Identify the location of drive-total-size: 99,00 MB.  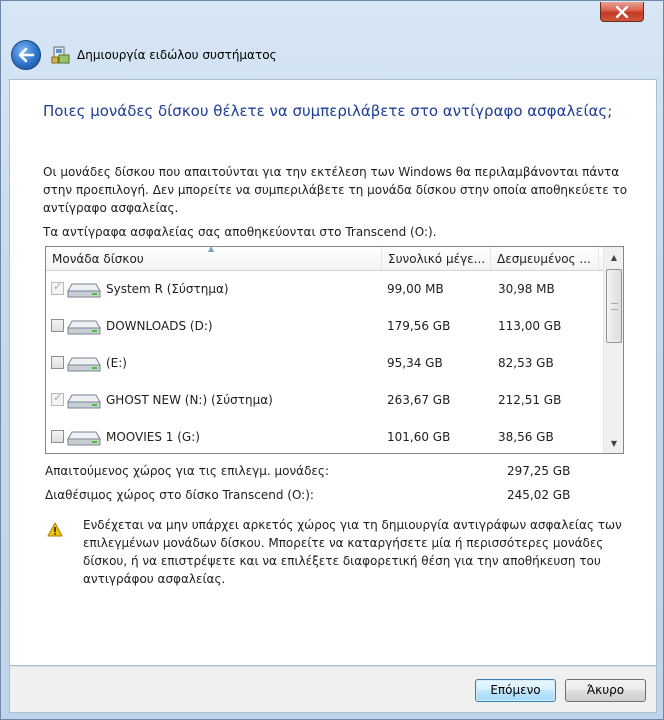
(415, 289).